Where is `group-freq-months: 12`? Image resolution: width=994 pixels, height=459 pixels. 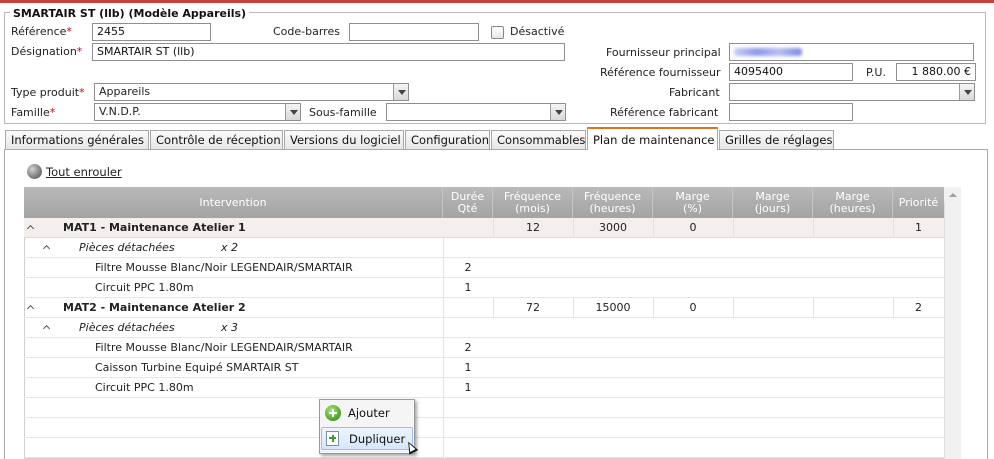 group-freq-months: 12 is located at coordinates (533, 227).